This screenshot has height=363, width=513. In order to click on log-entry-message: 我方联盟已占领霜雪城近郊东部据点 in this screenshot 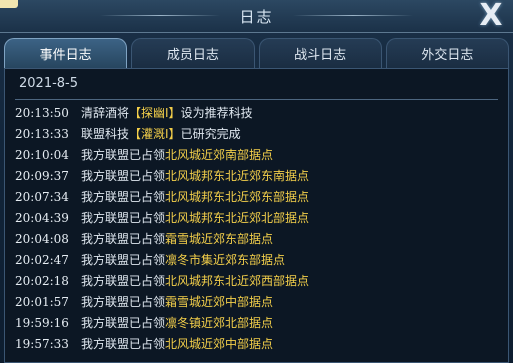, I will do `click(177, 239)`.